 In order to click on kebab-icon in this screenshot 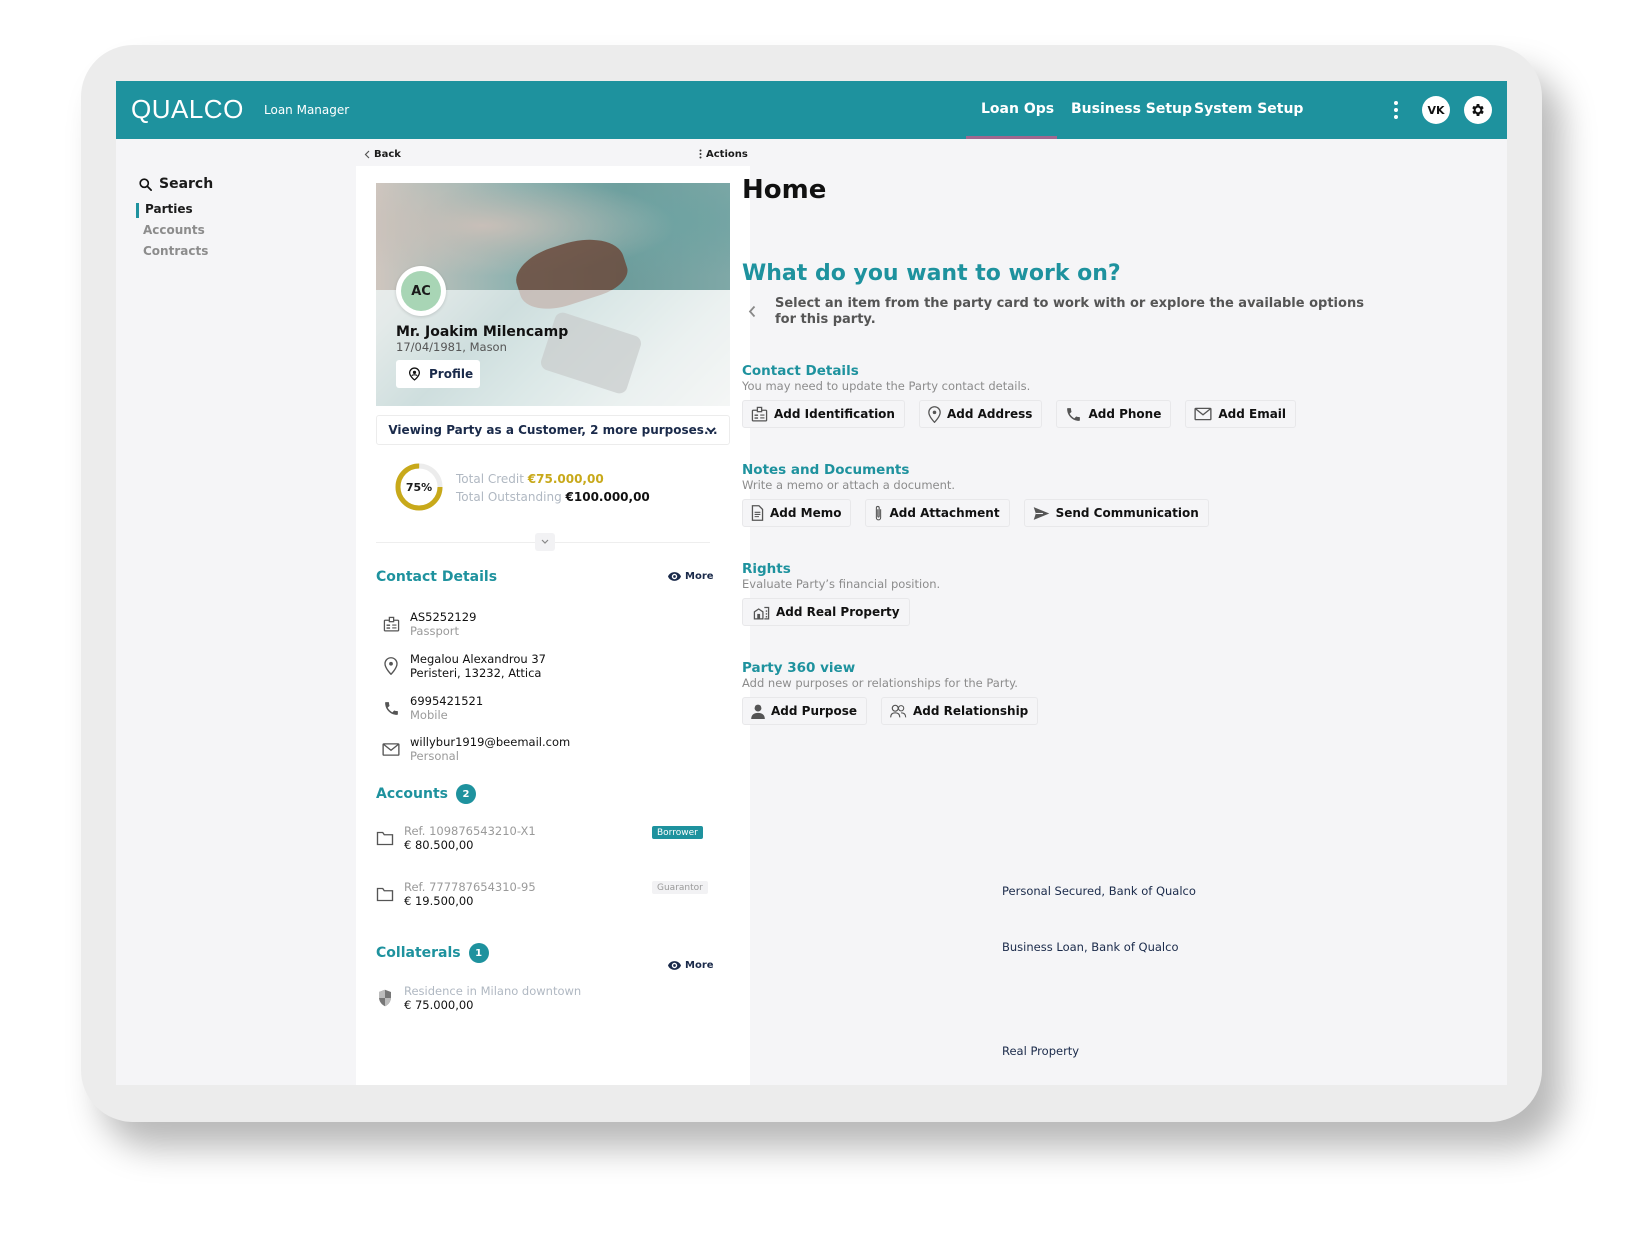, I will do `click(700, 154)`.